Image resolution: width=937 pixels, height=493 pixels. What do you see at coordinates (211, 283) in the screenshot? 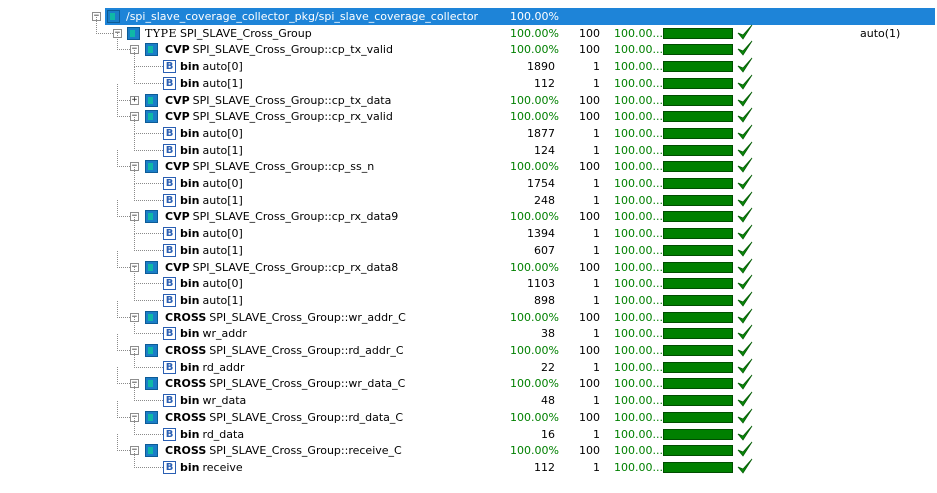
I see `item-name: bin auto[0]` at bounding box center [211, 283].